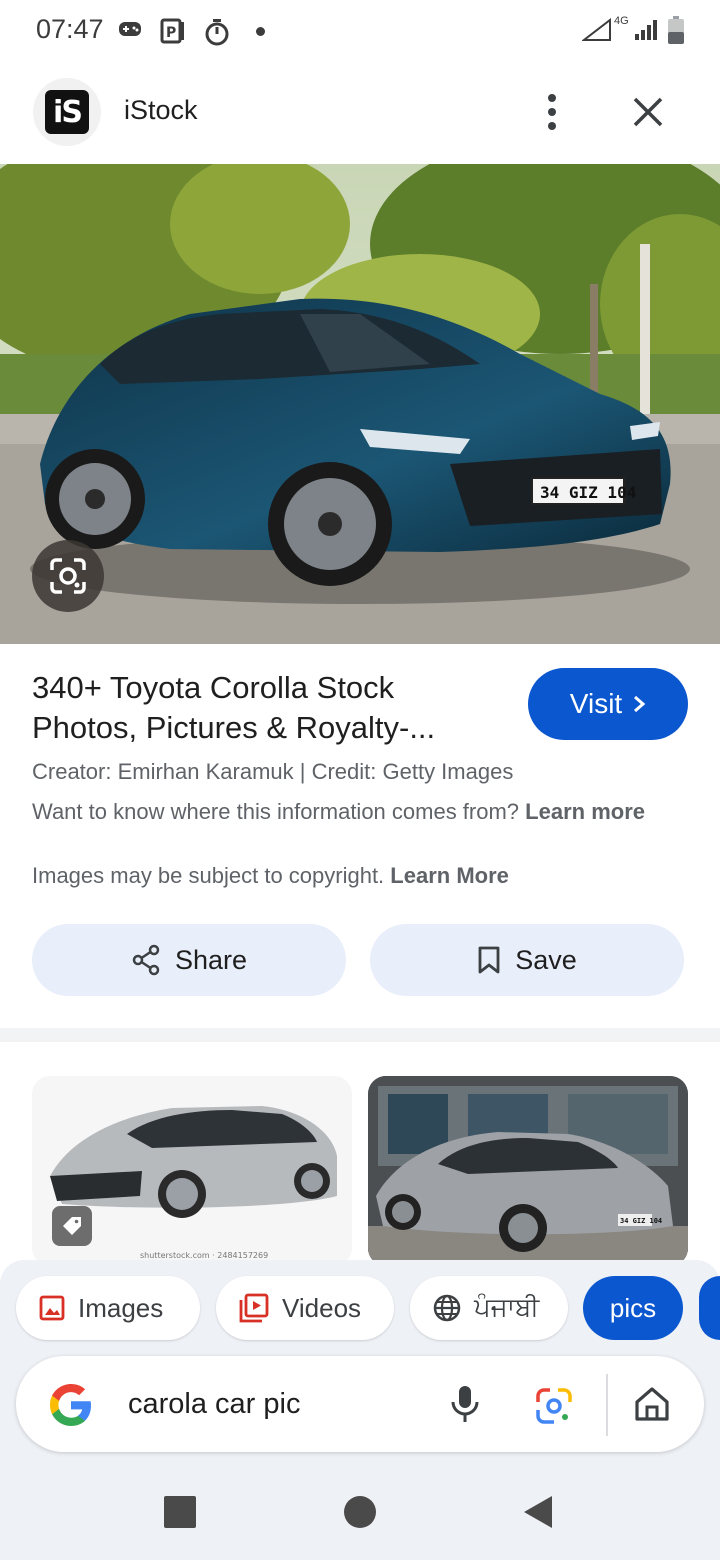  I want to click on svg-text: P, so click(171, 33).